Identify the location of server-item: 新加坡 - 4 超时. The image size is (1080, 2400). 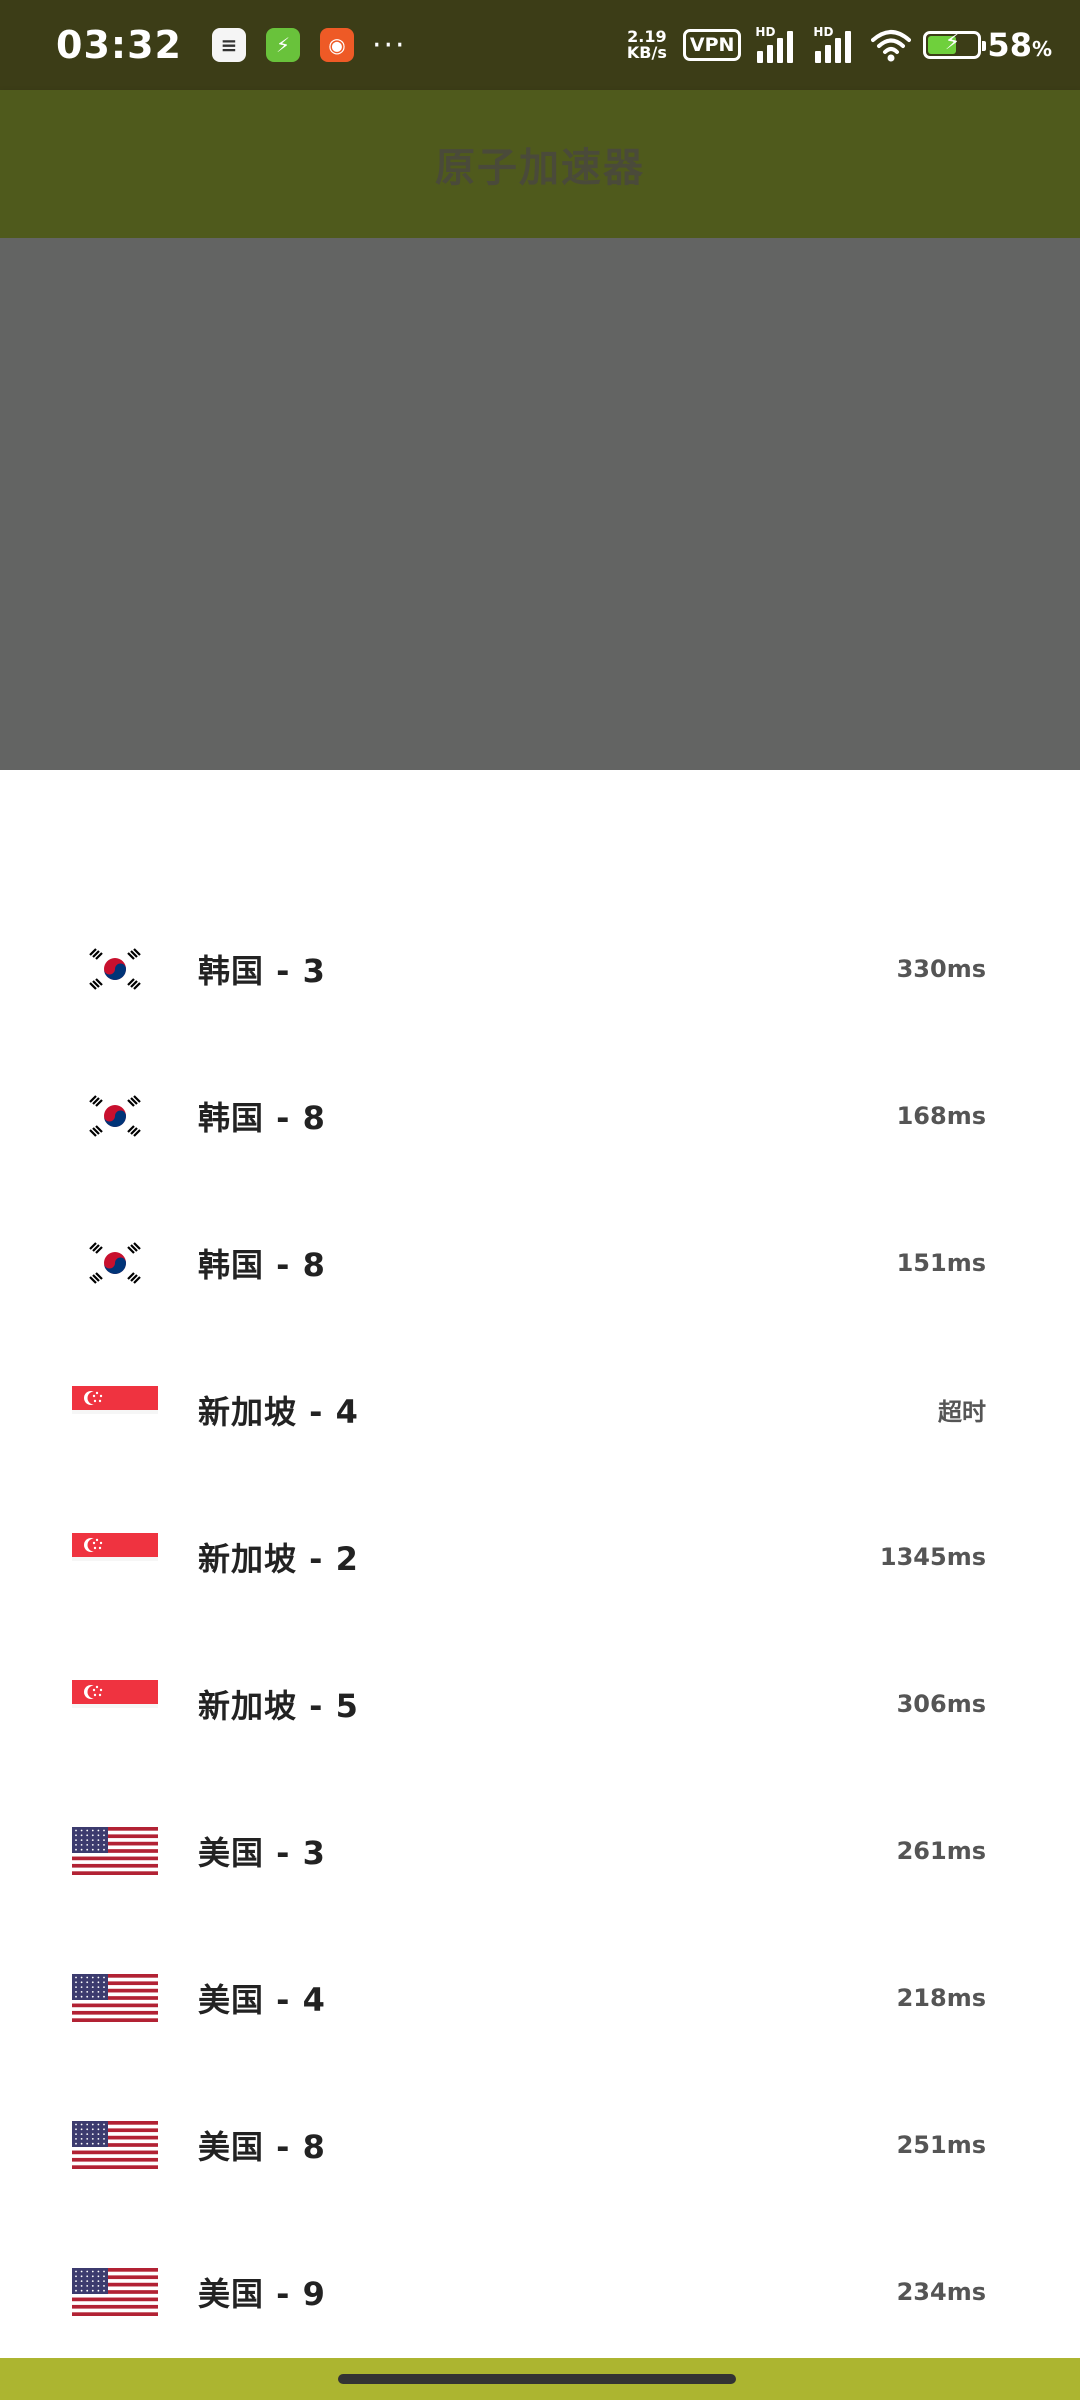
(540, 1409).